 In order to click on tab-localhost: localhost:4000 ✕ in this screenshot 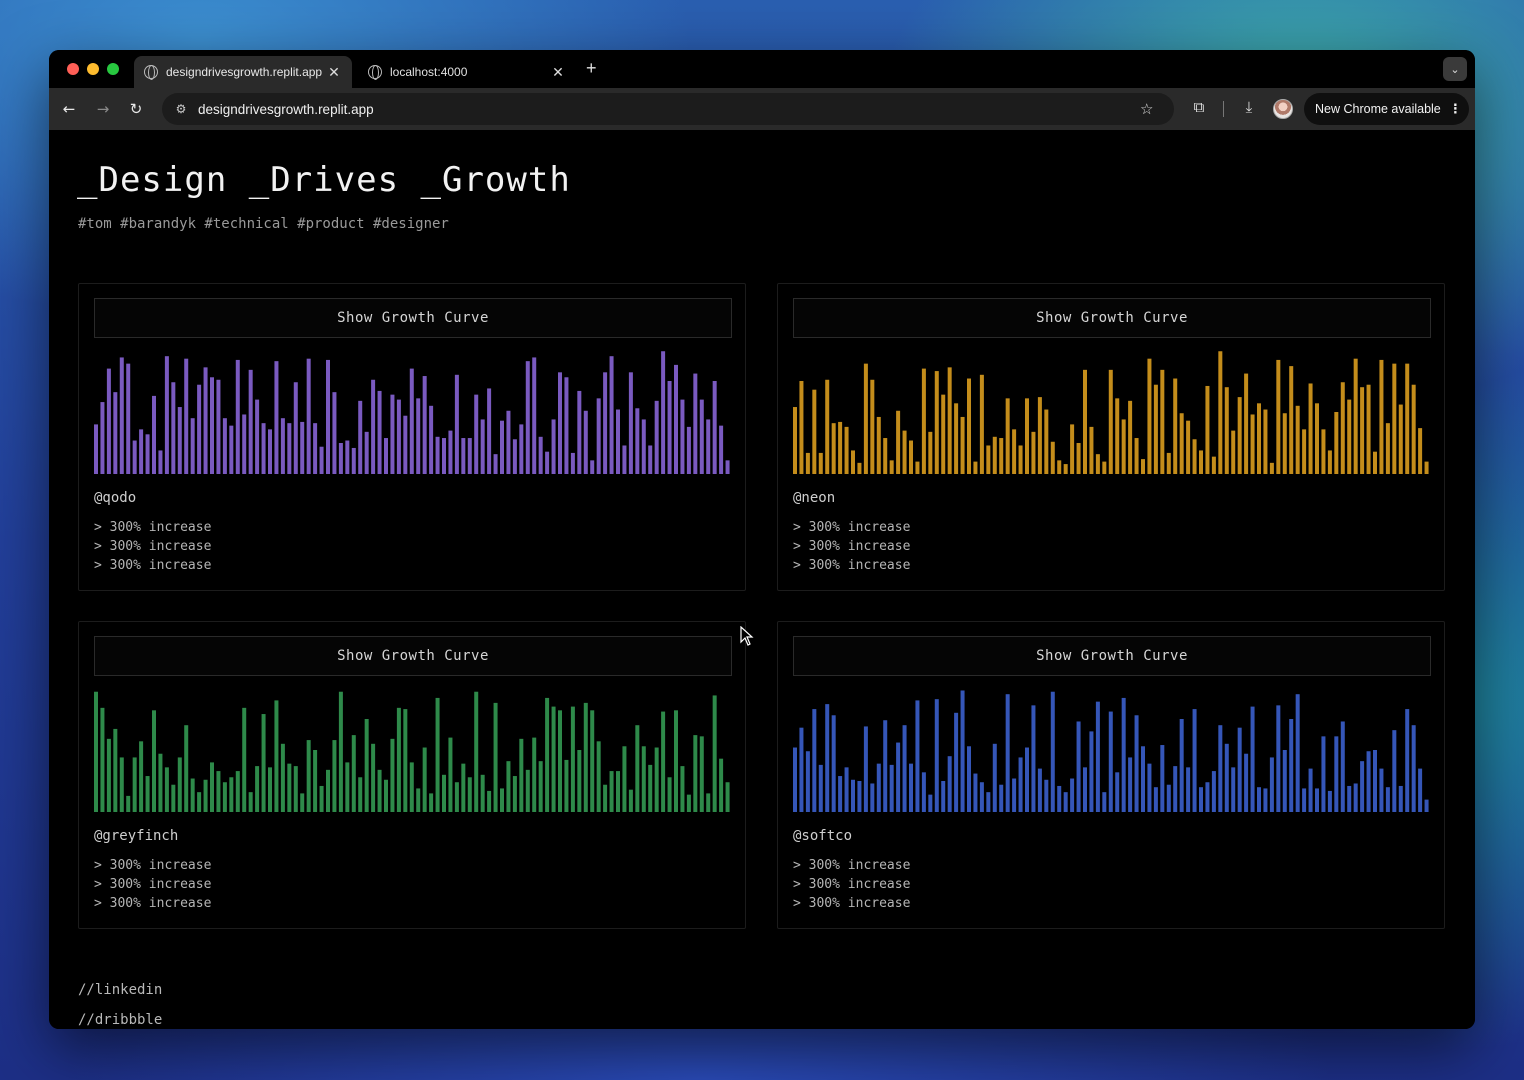, I will do `click(467, 72)`.